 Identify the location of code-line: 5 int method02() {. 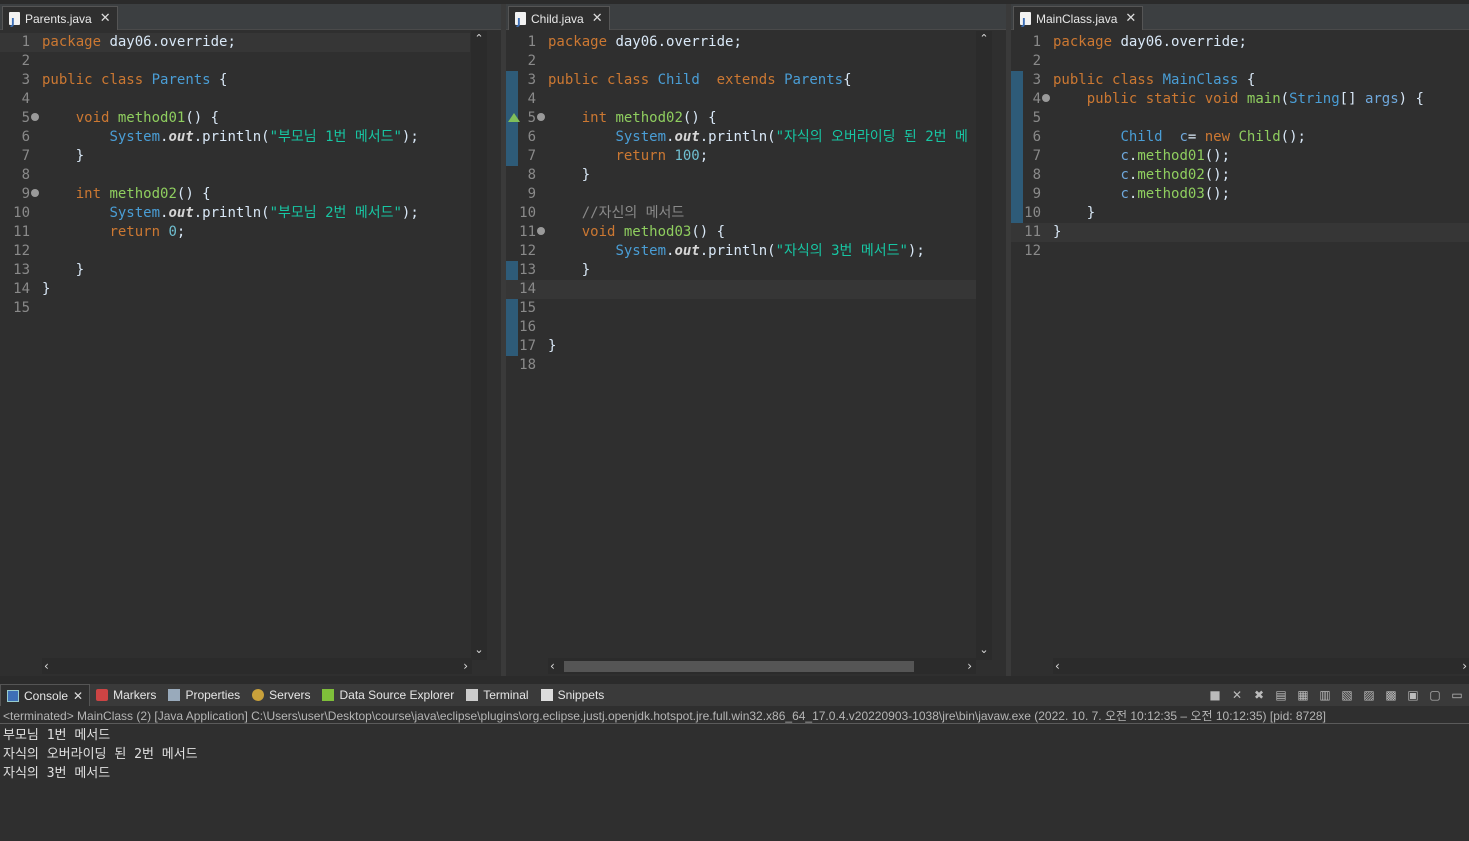
(741, 118).